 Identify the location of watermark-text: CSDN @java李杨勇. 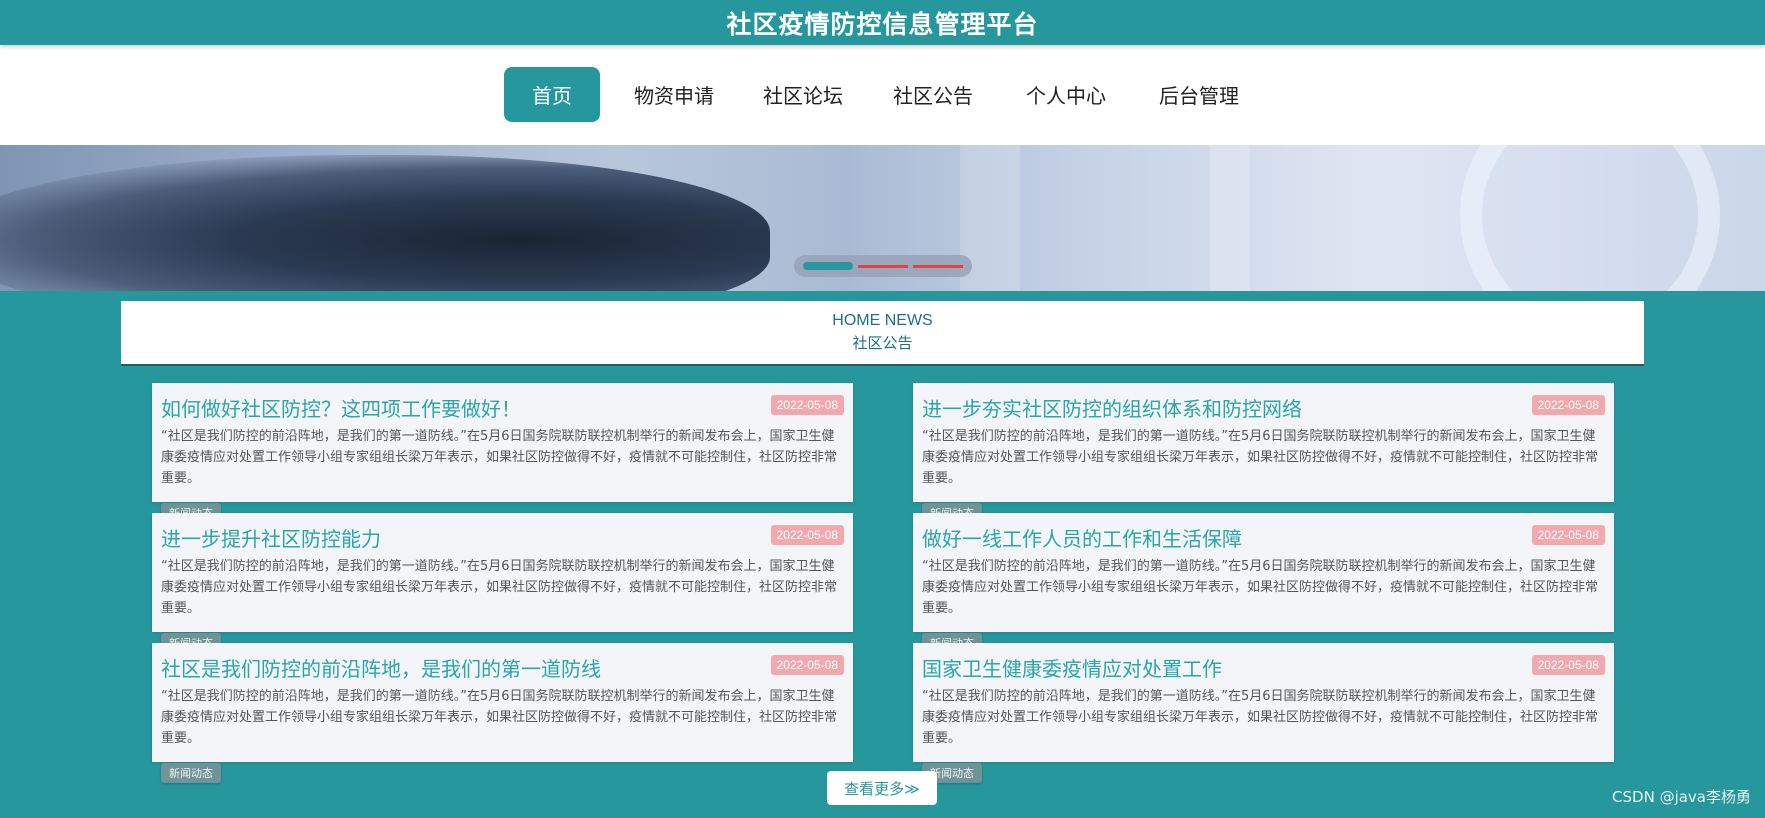
(1681, 797).